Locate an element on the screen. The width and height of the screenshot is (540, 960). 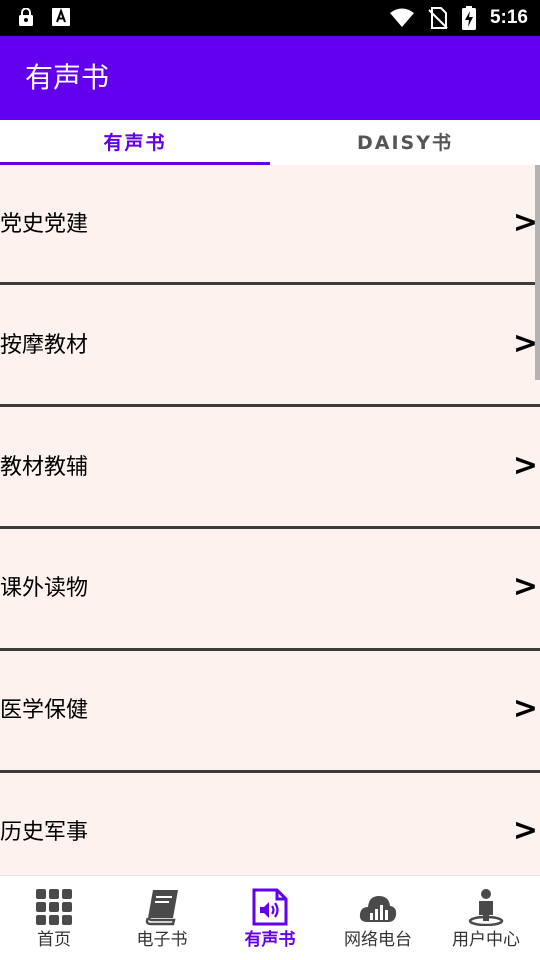
grid-icon is located at coordinates (54, 907).